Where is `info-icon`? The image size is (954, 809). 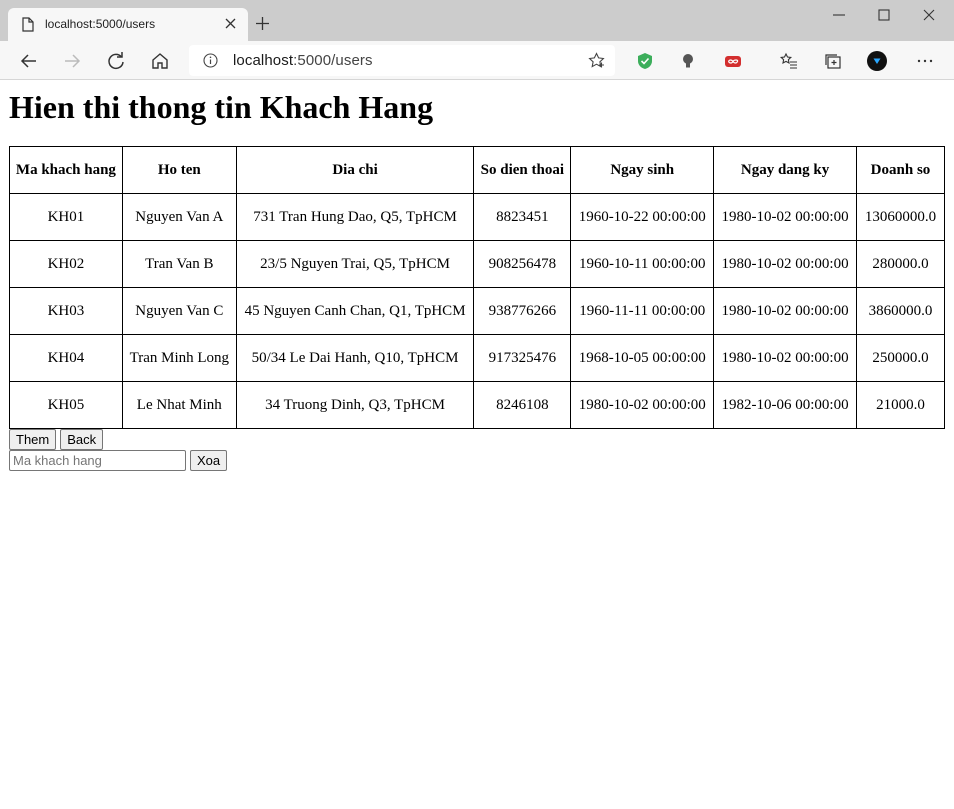
info-icon is located at coordinates (210, 60).